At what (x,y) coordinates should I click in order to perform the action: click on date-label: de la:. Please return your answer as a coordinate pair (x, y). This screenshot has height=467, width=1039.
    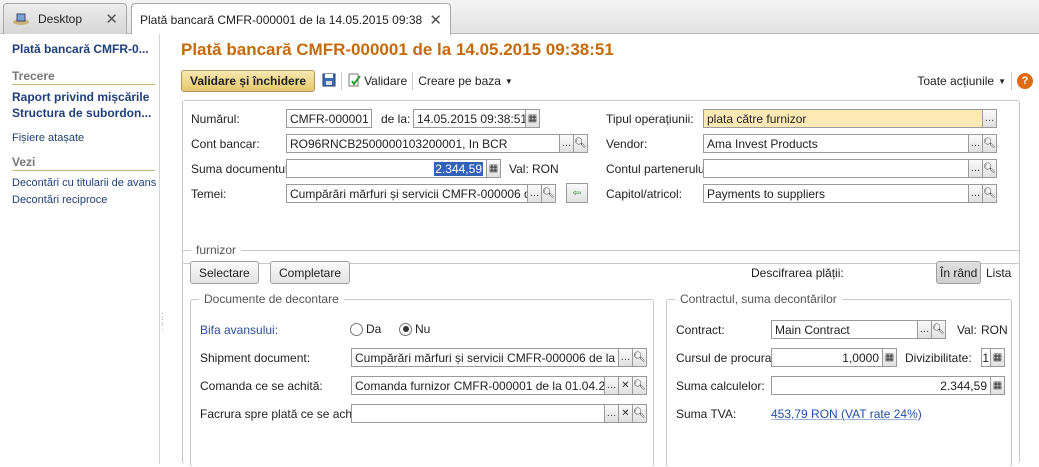
    Looking at the image, I should click on (396, 119).